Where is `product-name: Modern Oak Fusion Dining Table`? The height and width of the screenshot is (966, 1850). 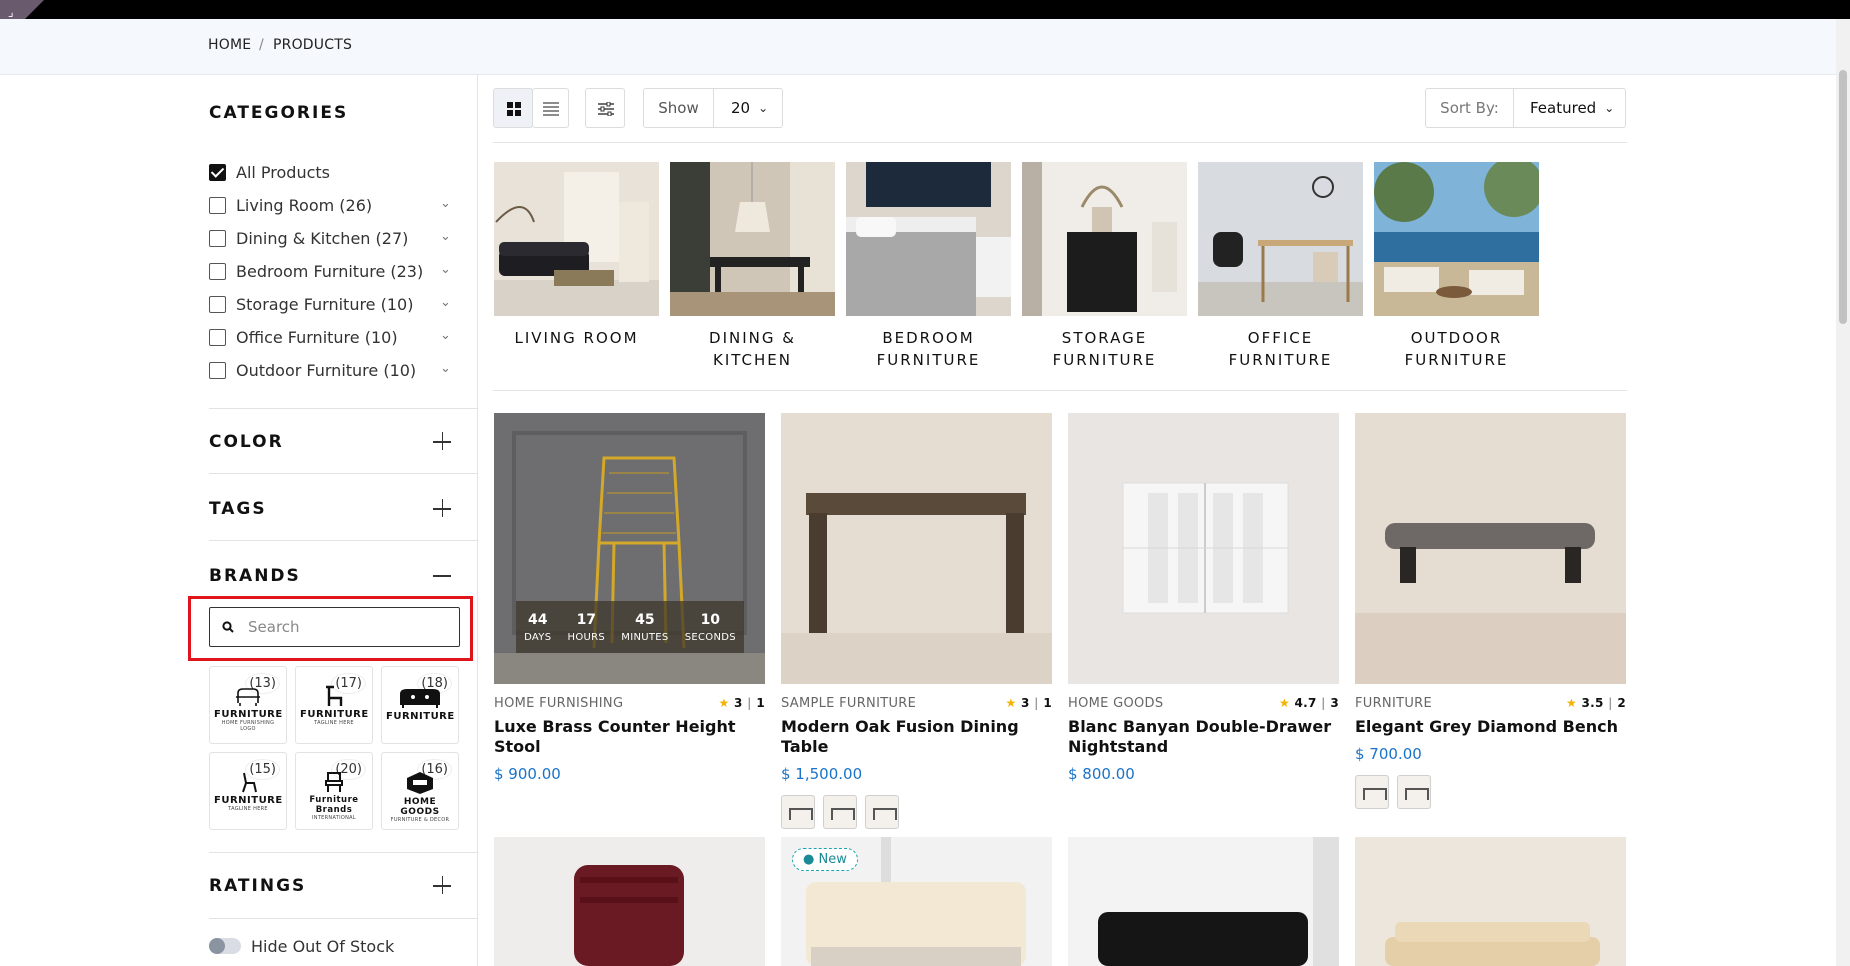 product-name: Modern Oak Fusion Dining Table is located at coordinates (916, 737).